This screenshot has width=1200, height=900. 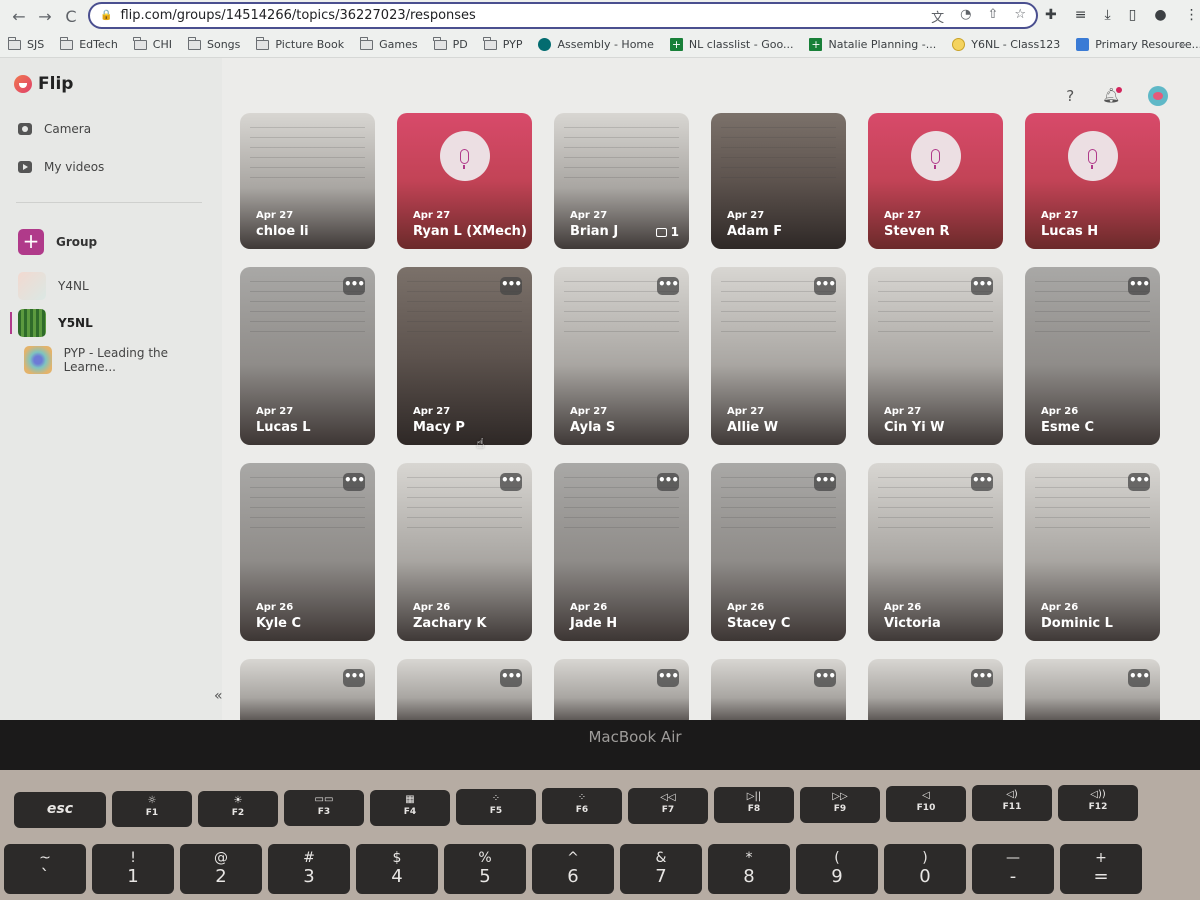 I want to click on key-f11: ◁) F11, so click(x=1012, y=803).